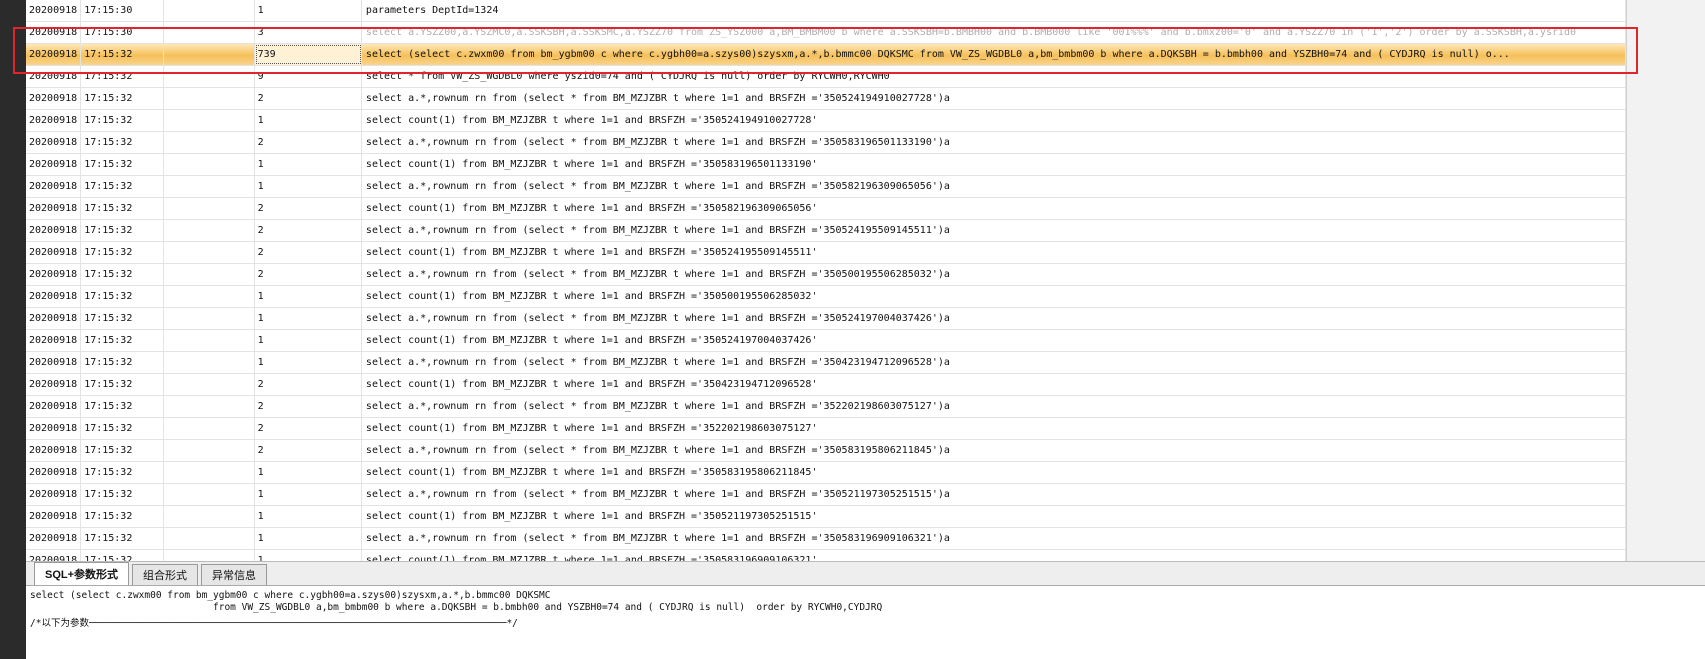 The height and width of the screenshot is (659, 1705). I want to click on tab-exceptions: 异常信息, so click(234, 574).